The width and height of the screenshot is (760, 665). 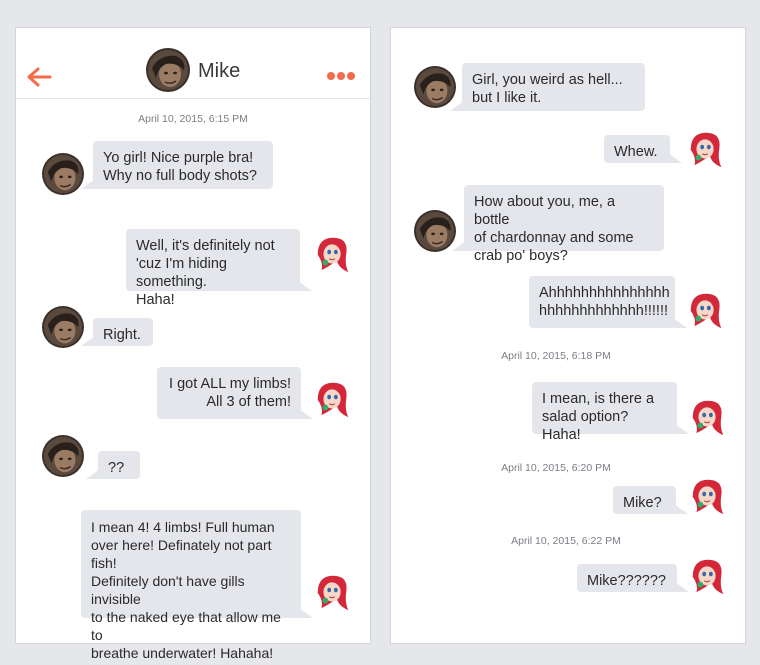 What do you see at coordinates (650, 500) in the screenshot?
I see `outgoing-message-bubble: Mike?` at bounding box center [650, 500].